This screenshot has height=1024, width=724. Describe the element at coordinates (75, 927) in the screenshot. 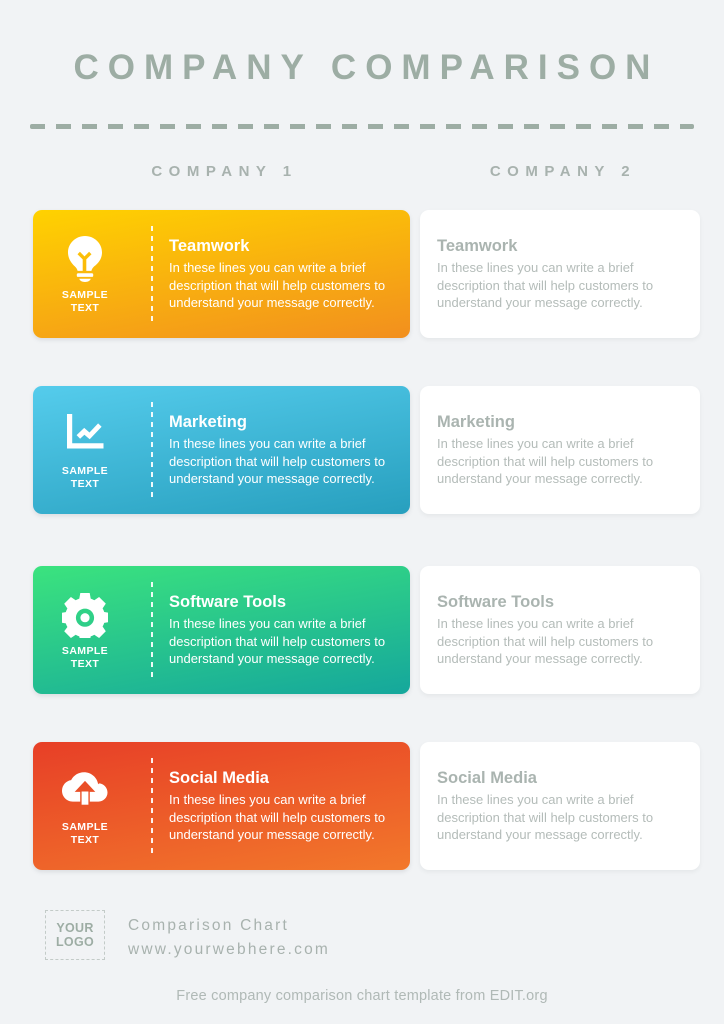

I see `logo-line-1: YOUR` at that location.